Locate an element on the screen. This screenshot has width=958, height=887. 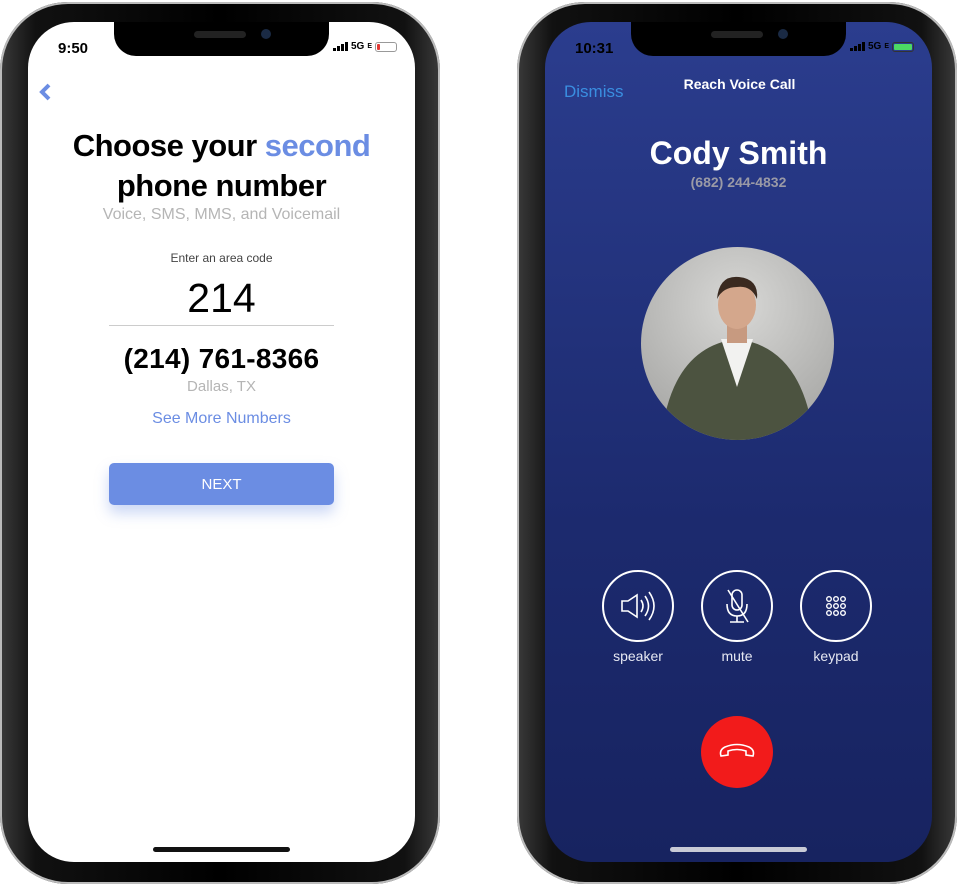
location: Dallas, TX is located at coordinates (221, 386).